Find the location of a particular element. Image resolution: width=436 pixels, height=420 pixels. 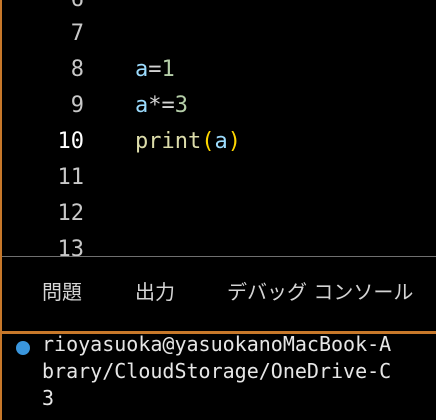

line-number: 8 is located at coordinates (77, 69).